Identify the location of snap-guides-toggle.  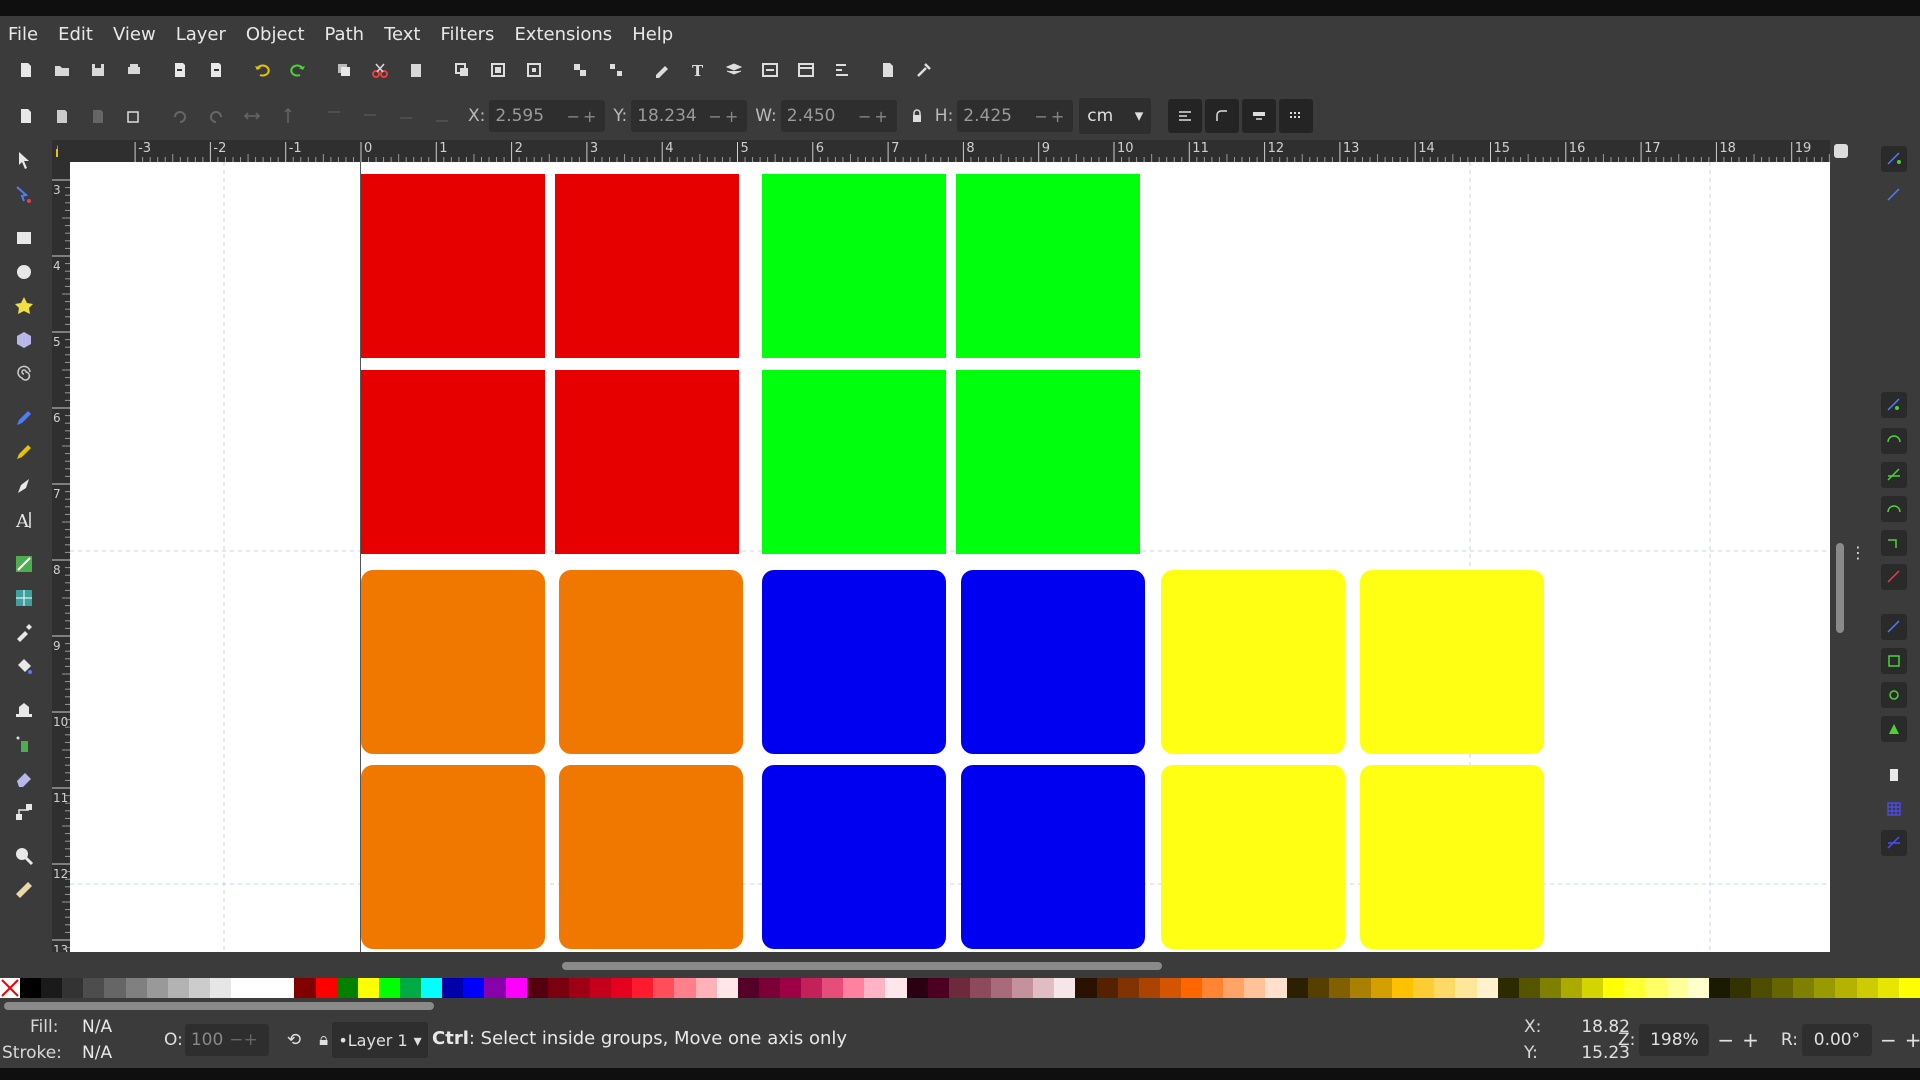
(1894, 843).